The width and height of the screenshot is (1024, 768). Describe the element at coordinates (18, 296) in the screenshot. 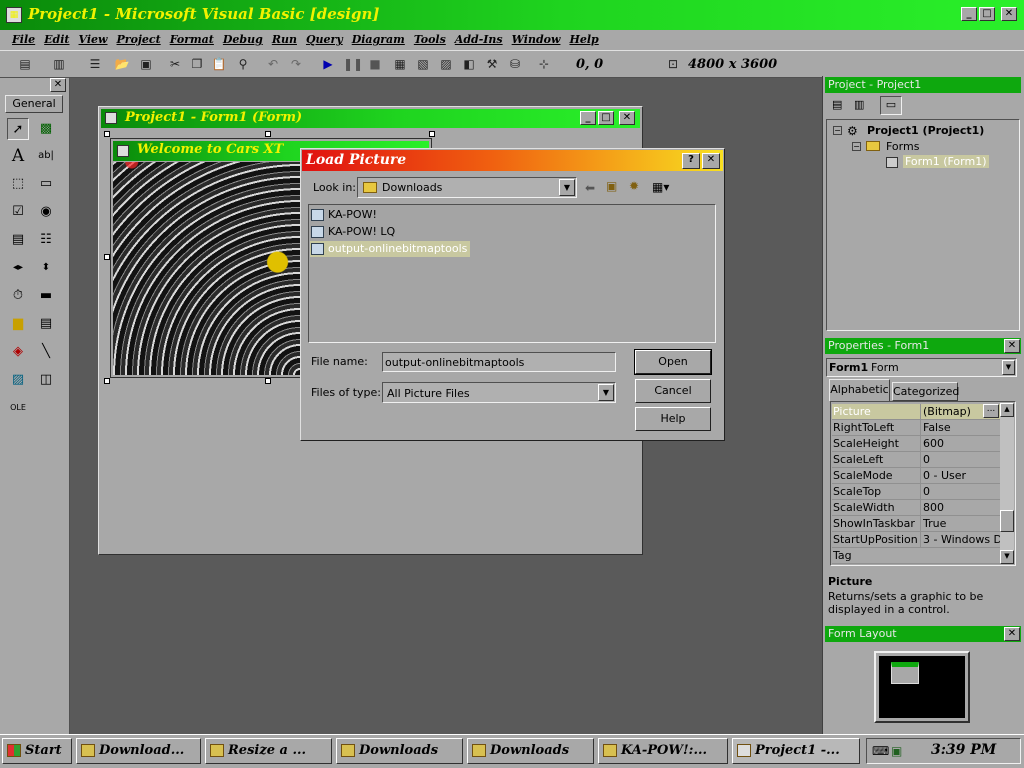

I see `timer-icon: ⏱` at that location.